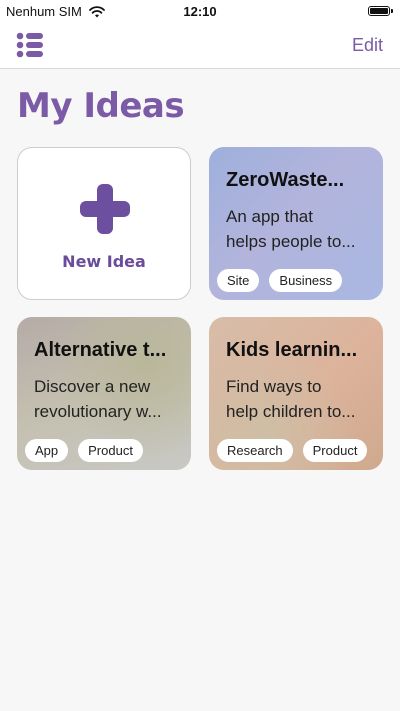 The image size is (400, 711). Describe the element at coordinates (47, 450) in the screenshot. I see `tag-app: App` at that location.